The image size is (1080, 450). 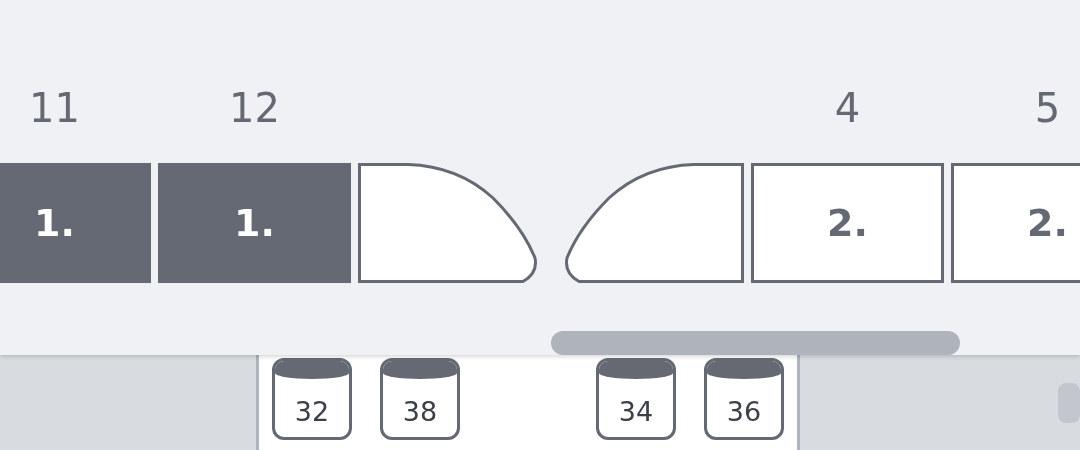 What do you see at coordinates (54, 108) in the screenshot?
I see `coach-number: 11` at bounding box center [54, 108].